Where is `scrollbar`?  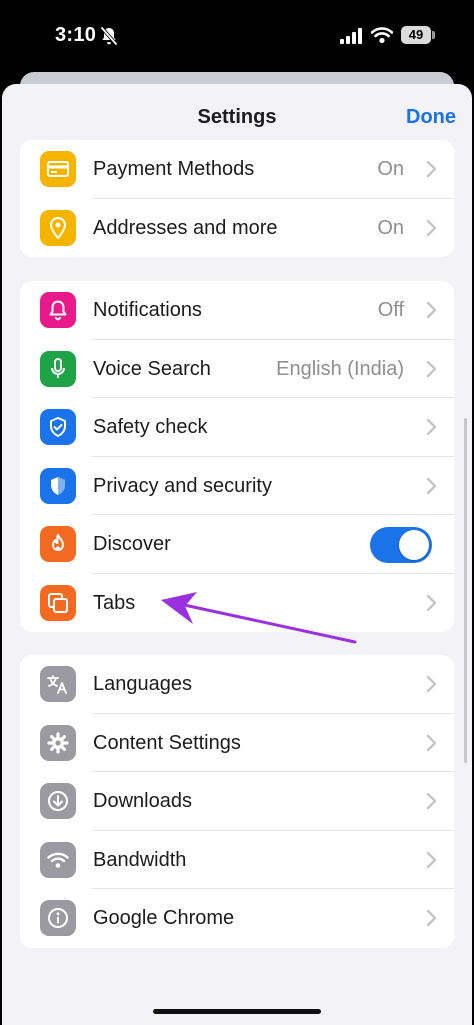 scrollbar is located at coordinates (465, 590).